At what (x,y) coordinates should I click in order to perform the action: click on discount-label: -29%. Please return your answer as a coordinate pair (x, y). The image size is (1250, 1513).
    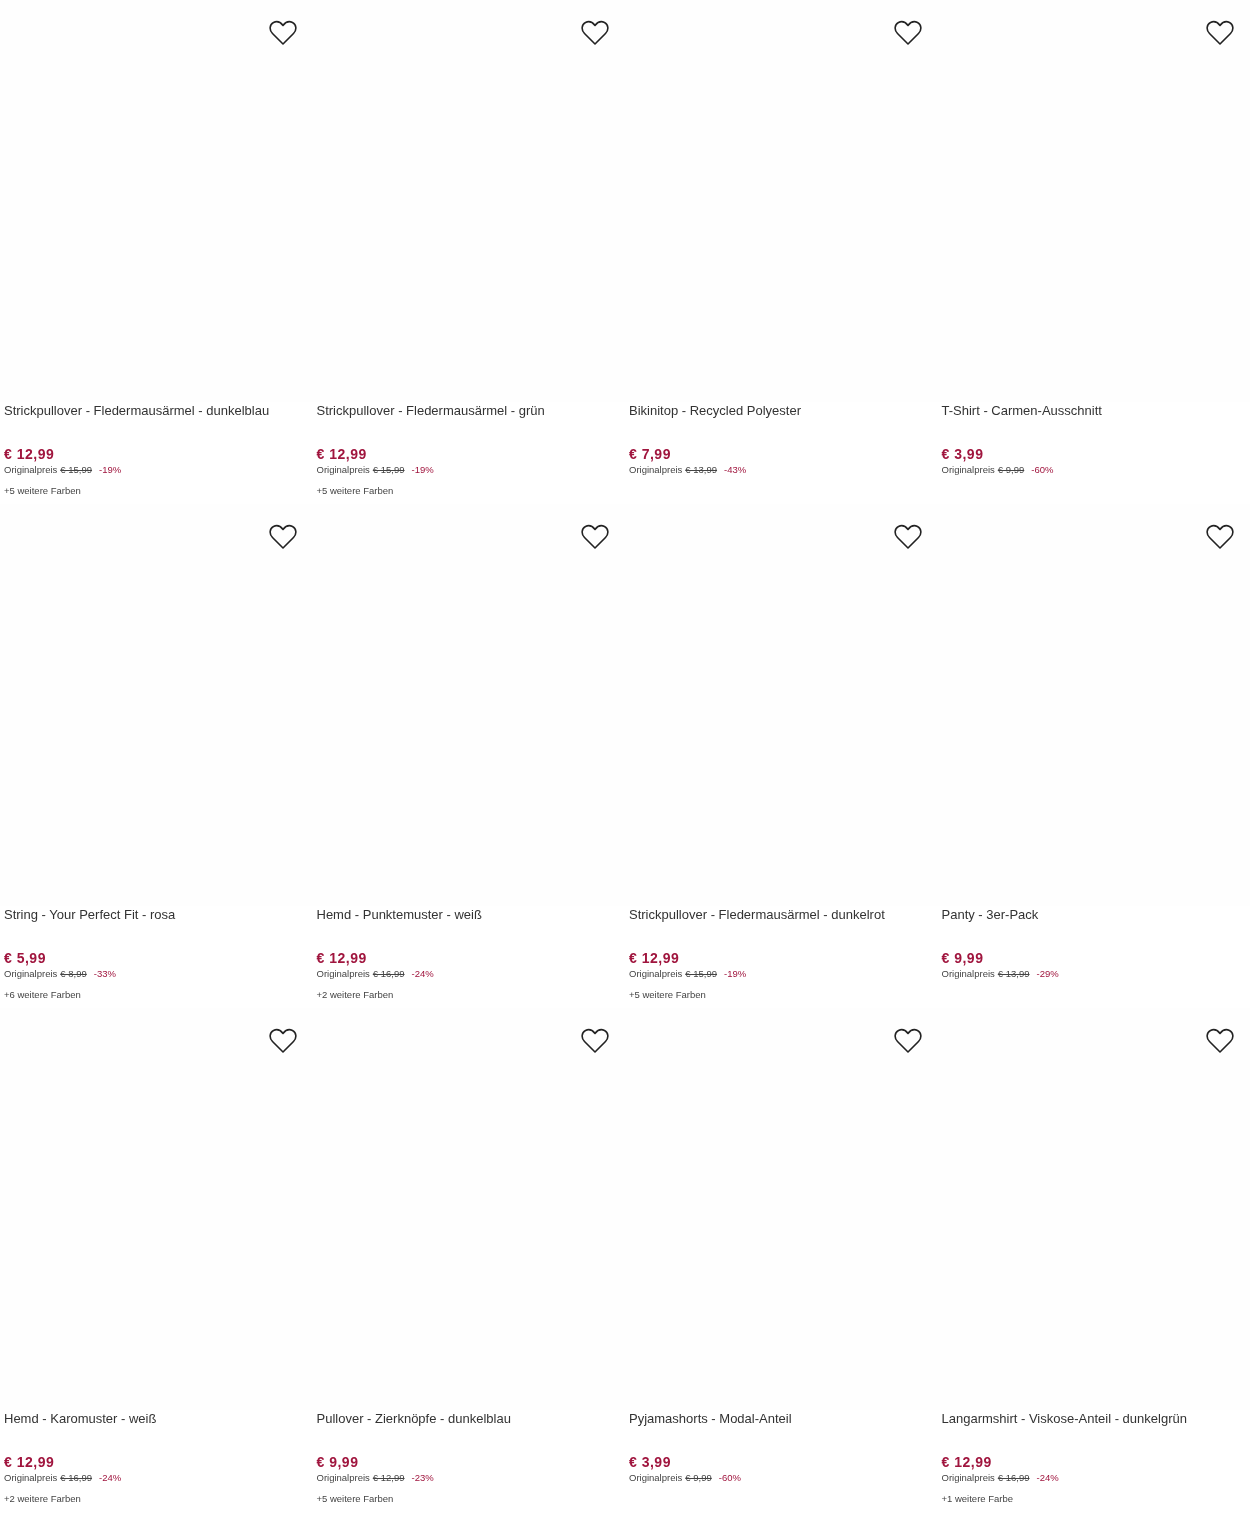
    Looking at the image, I should click on (1047, 974).